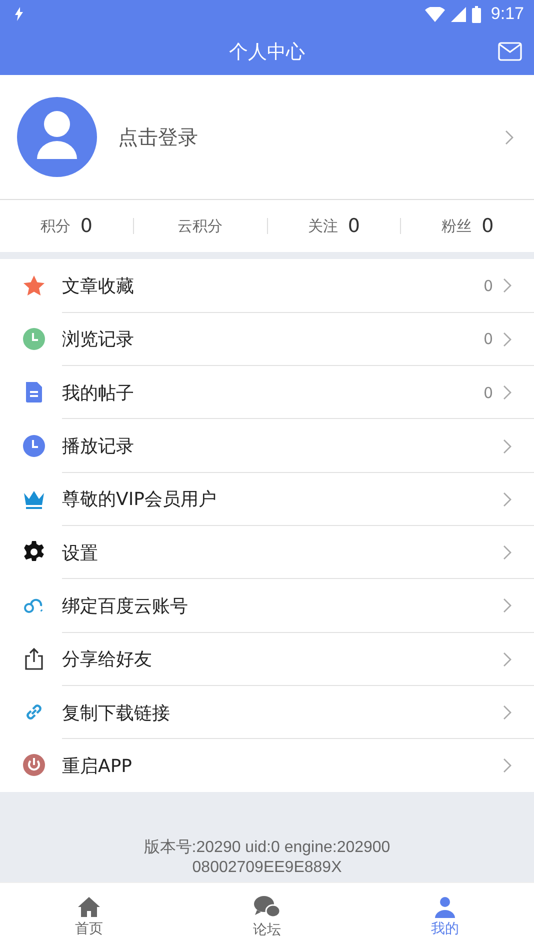 This screenshot has width=534, height=950. Describe the element at coordinates (200, 226) in the screenshot. I see `stat-label: 云积分` at that location.